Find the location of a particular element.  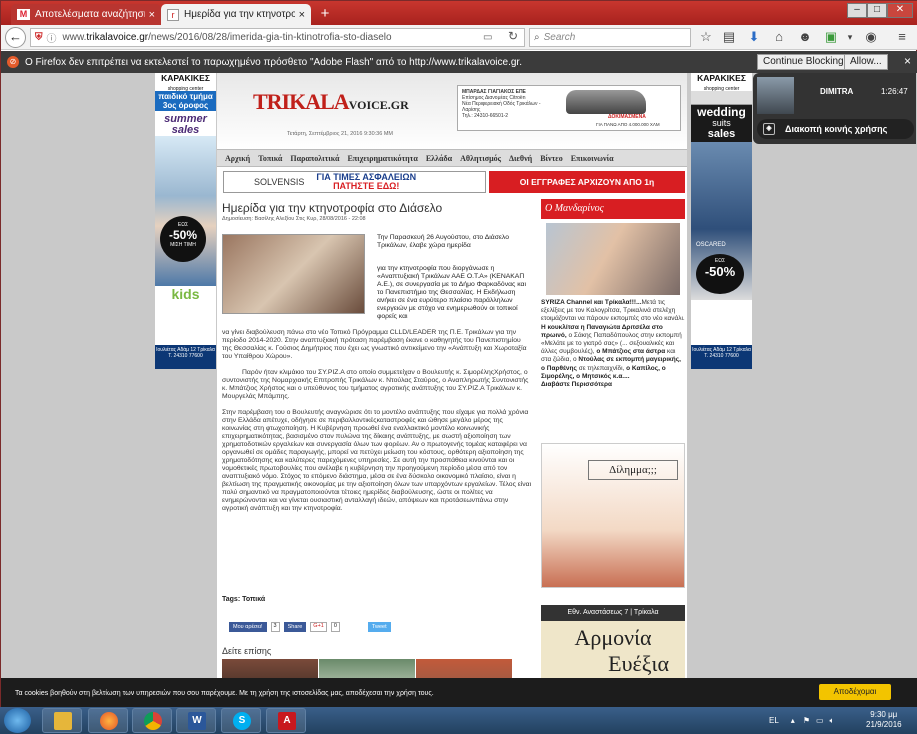

home-icon: ⌂ is located at coordinates (779, 37).